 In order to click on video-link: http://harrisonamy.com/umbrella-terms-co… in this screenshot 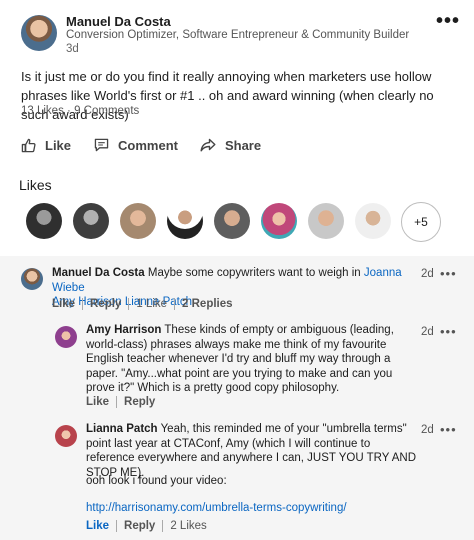, I will do `click(216, 508)`.